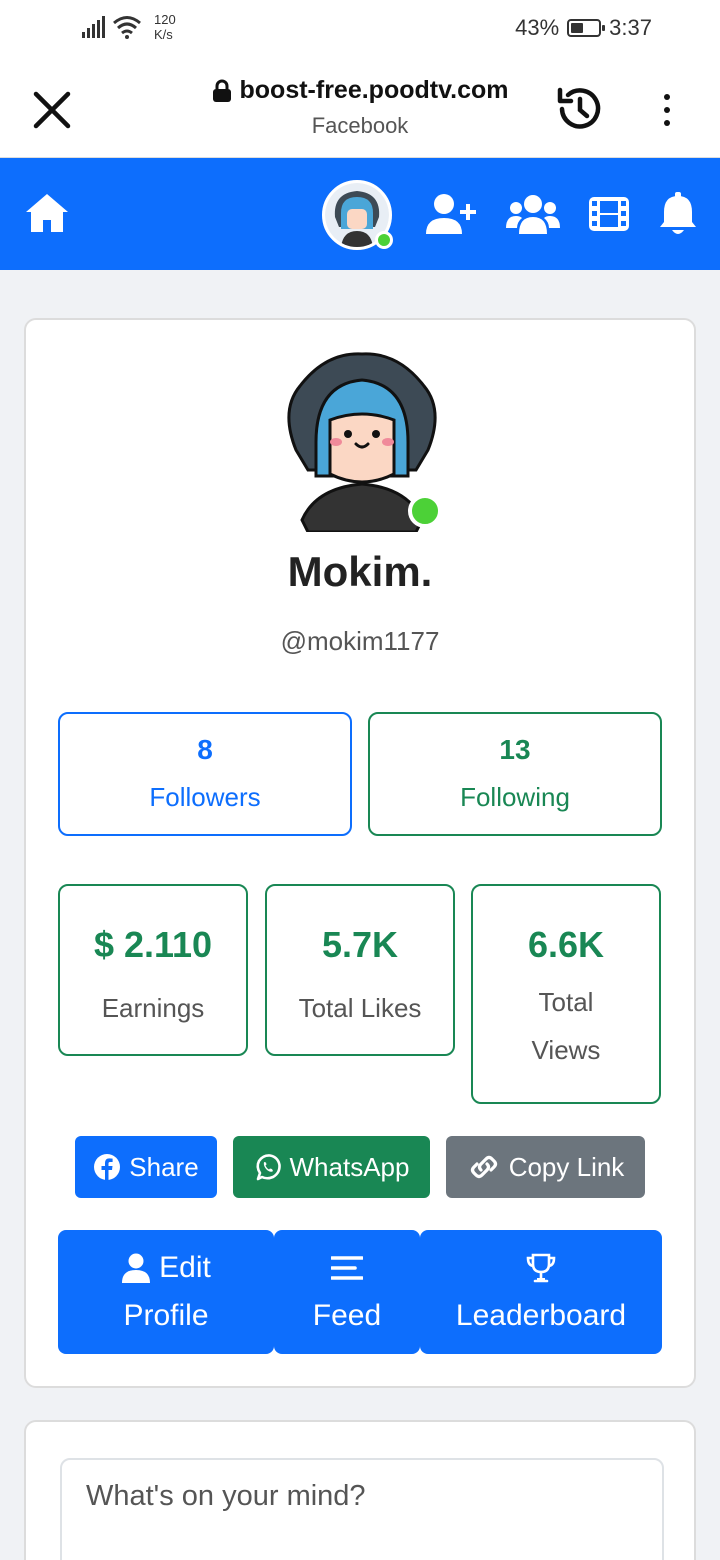 The width and height of the screenshot is (720, 1560). What do you see at coordinates (347, 1315) in the screenshot?
I see `feed-label: Feed` at bounding box center [347, 1315].